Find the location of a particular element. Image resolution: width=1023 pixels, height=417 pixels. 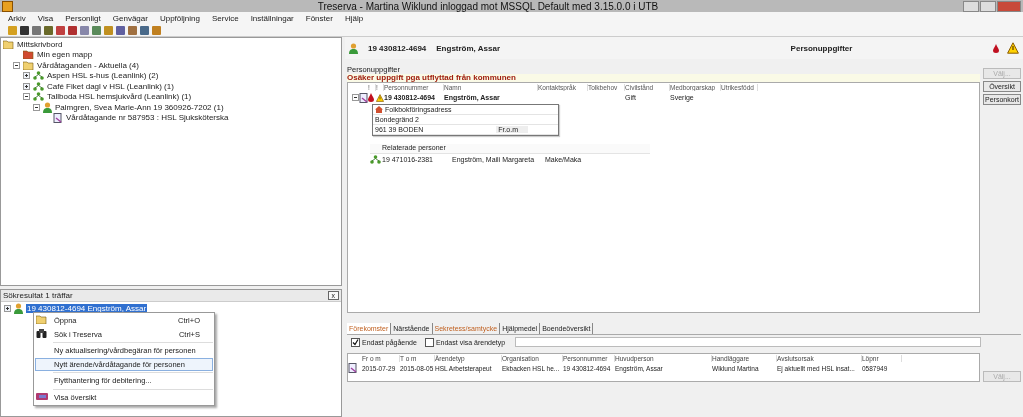

tree-item: Vårdåtaganden - Aktuella (4) is located at coordinates (88, 65).